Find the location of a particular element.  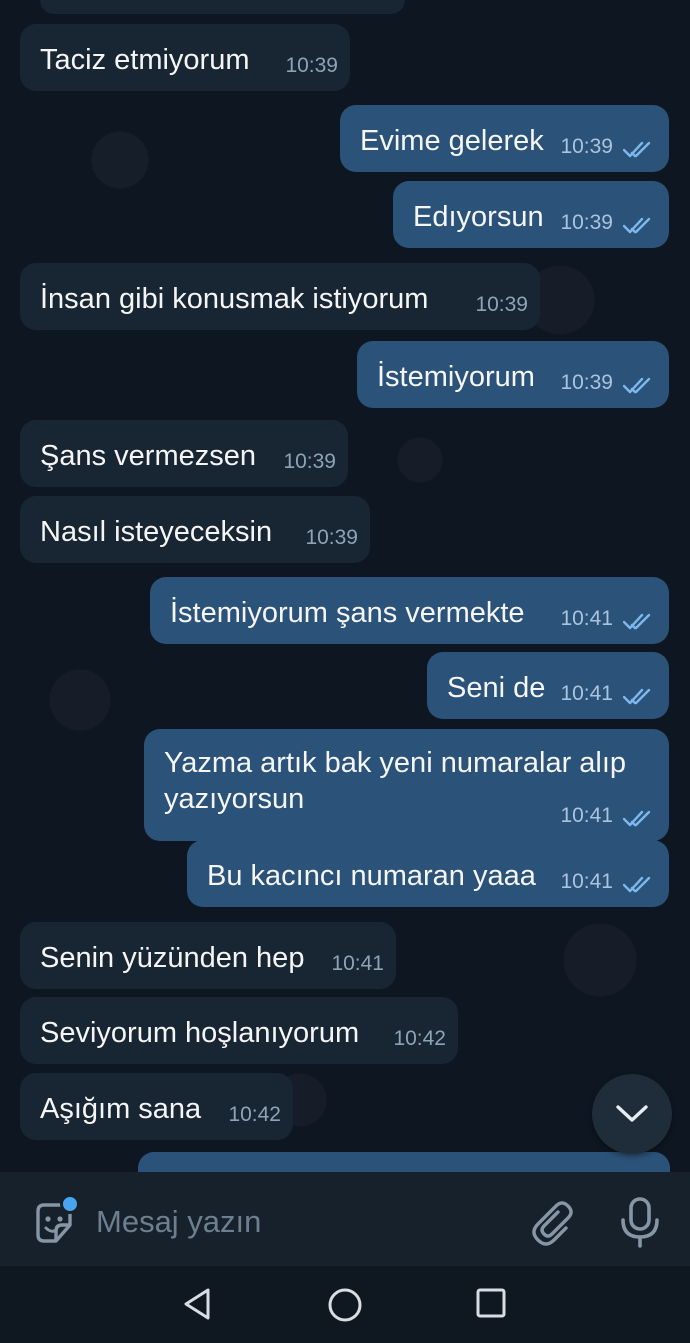

message-bubble-incoming: Nasıl isteyeceksin 10:39 is located at coordinates (195, 529).